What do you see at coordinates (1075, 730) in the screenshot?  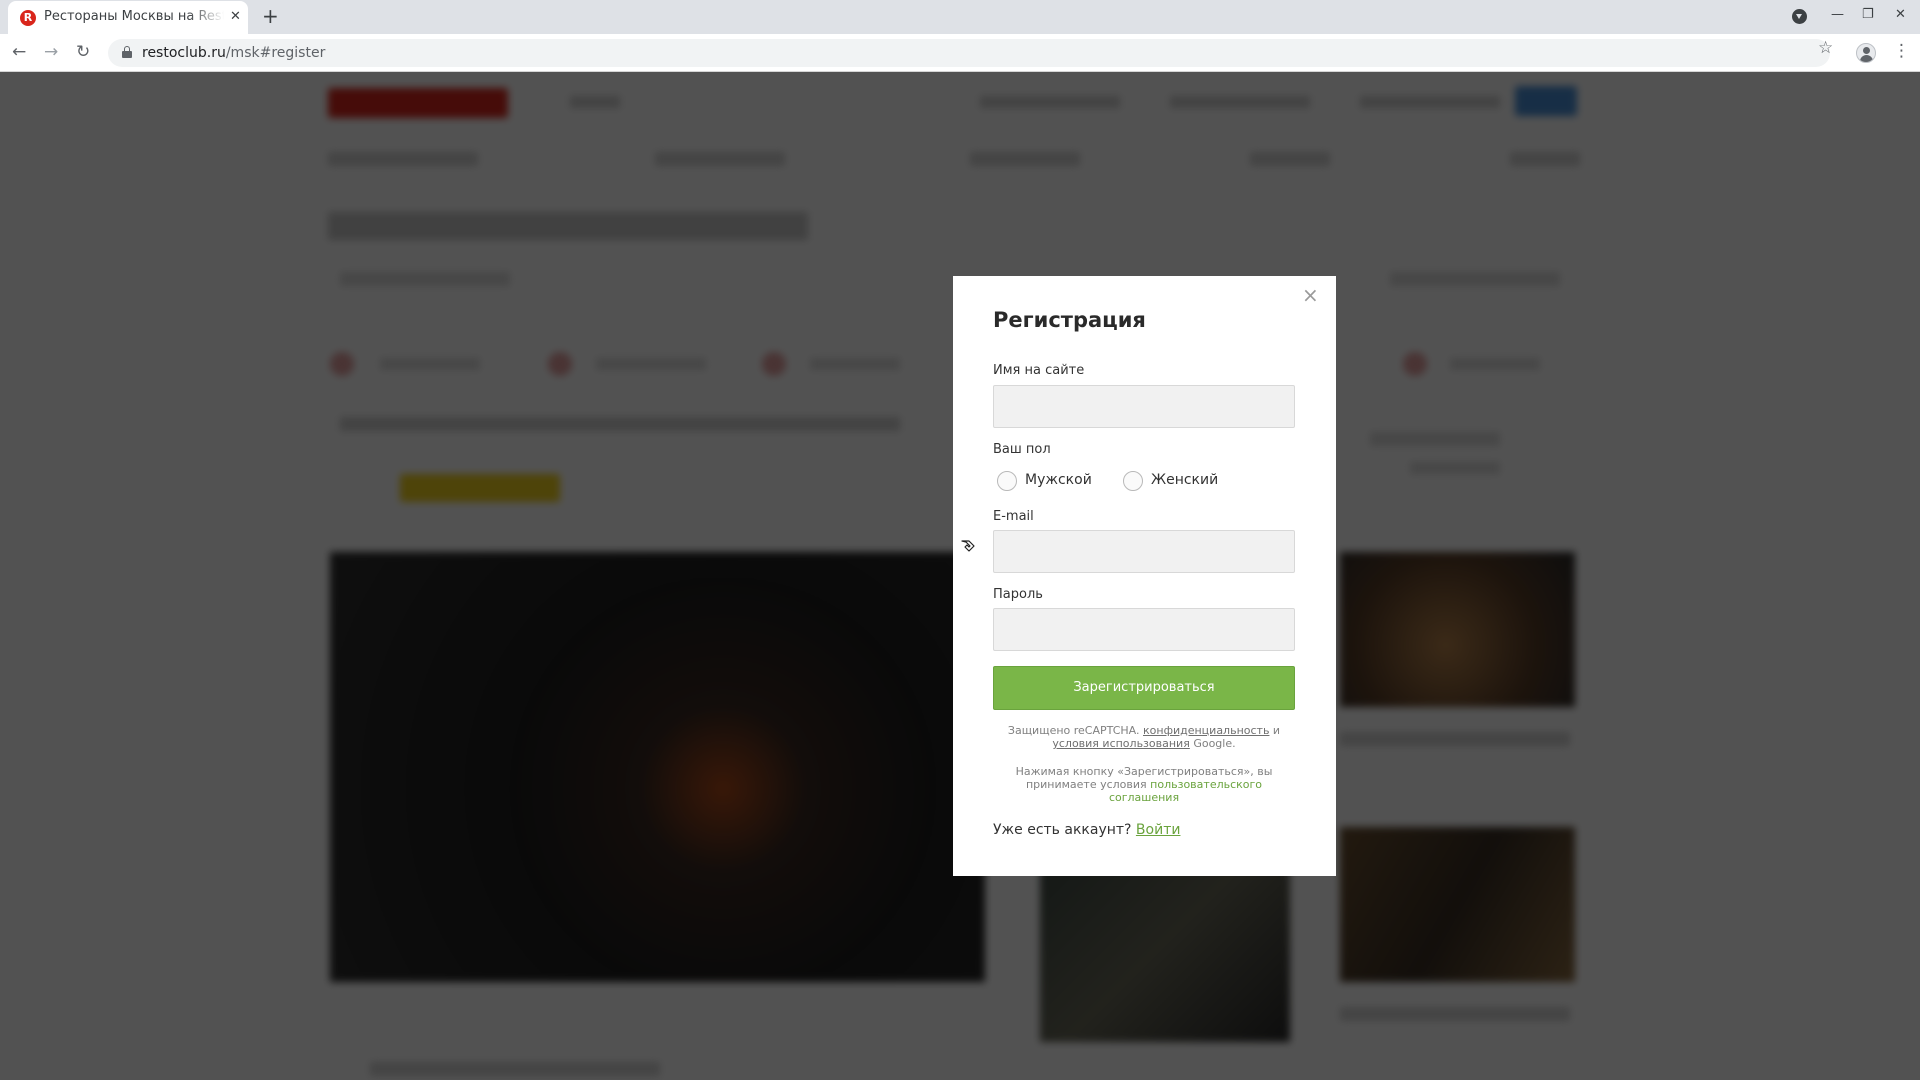 I see `recaptcha-text: Защищено reCAPTCHA.` at bounding box center [1075, 730].